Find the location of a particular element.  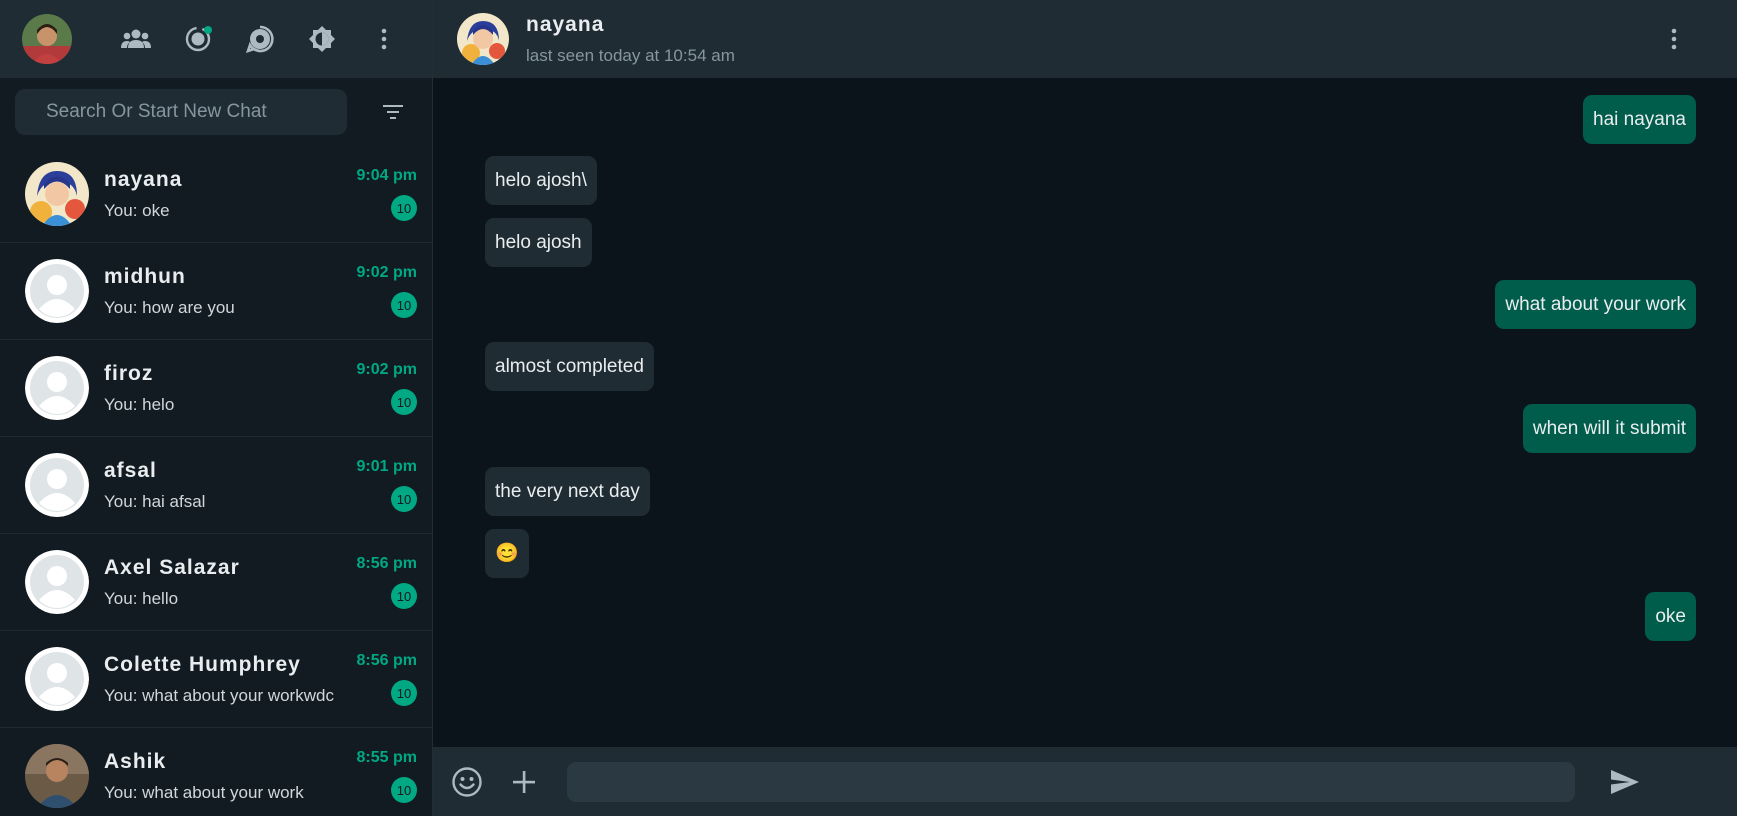

search-input is located at coordinates (181, 112).